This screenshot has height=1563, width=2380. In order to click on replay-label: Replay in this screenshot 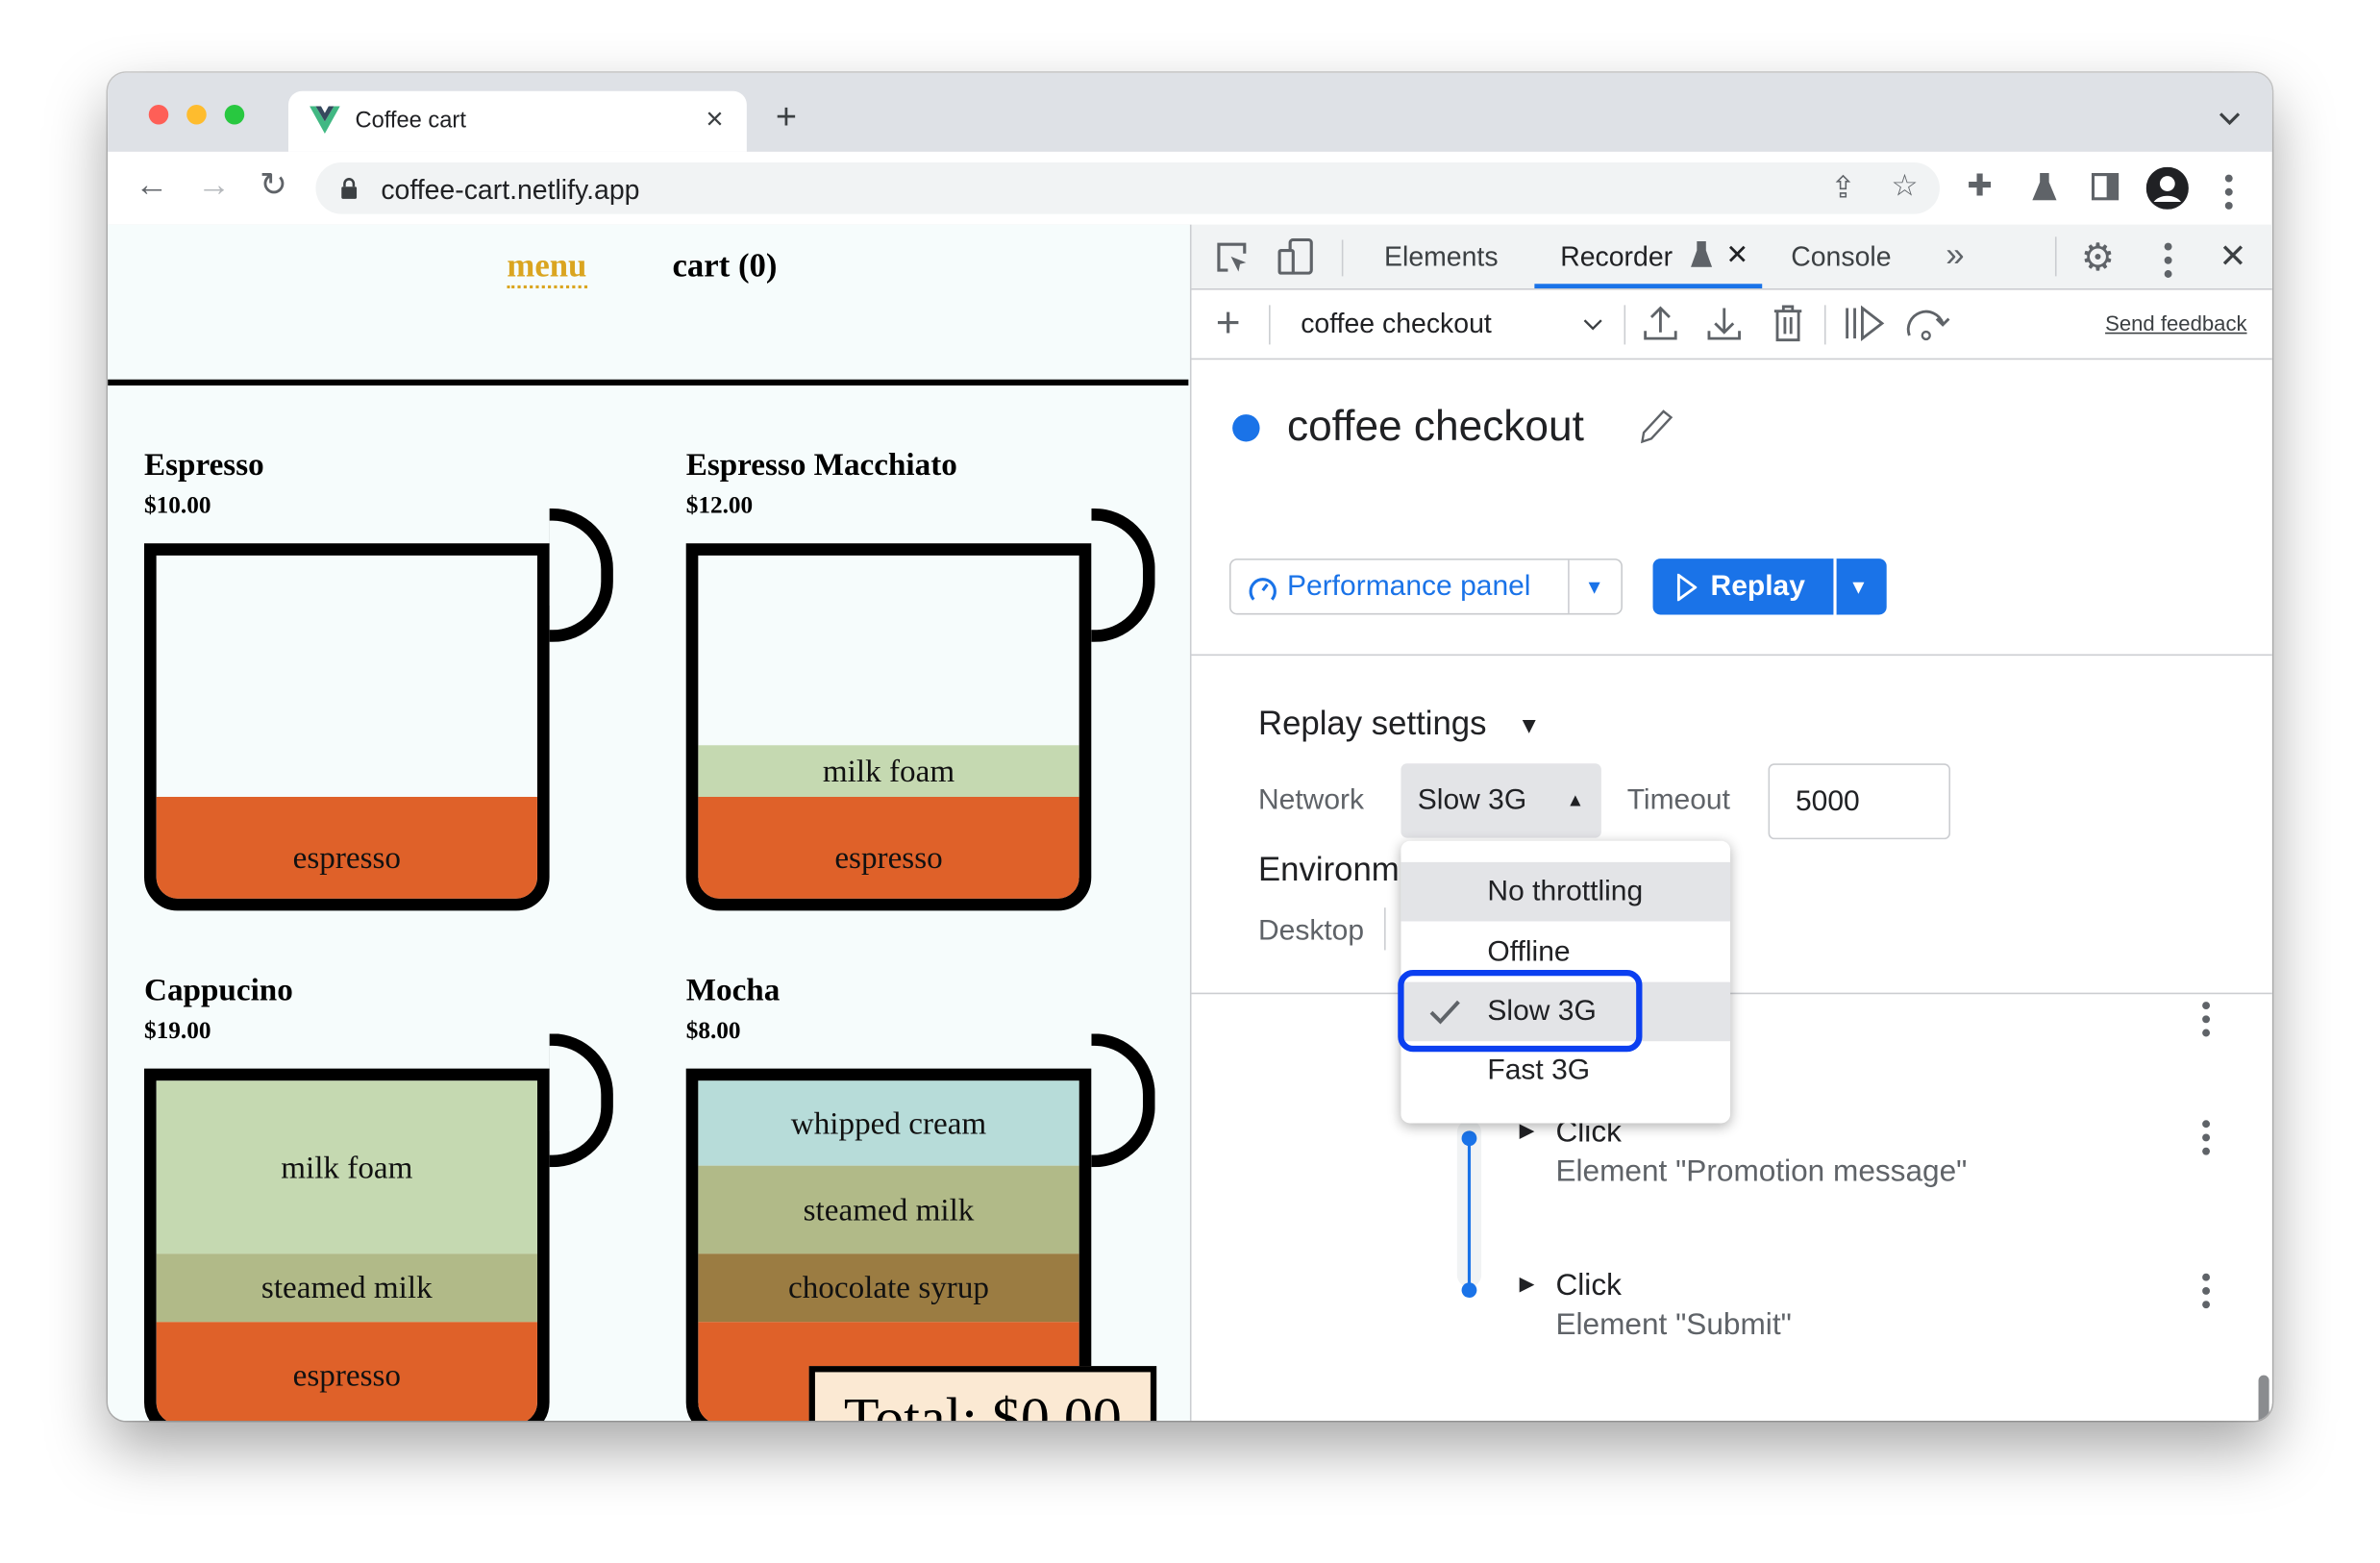, I will do `click(1758, 586)`.